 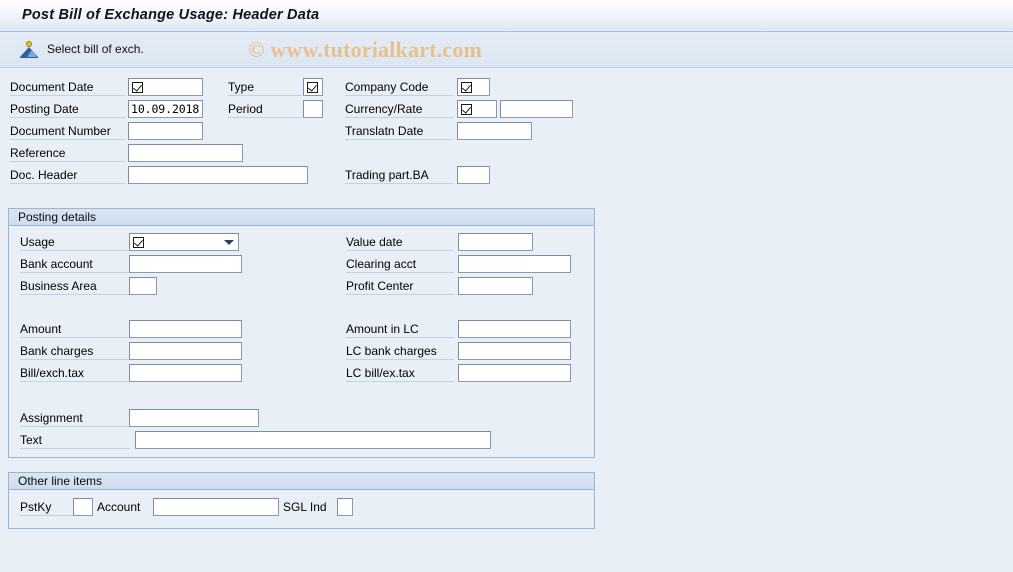 I want to click on label-doc-header: Doc. Header, so click(x=67, y=176).